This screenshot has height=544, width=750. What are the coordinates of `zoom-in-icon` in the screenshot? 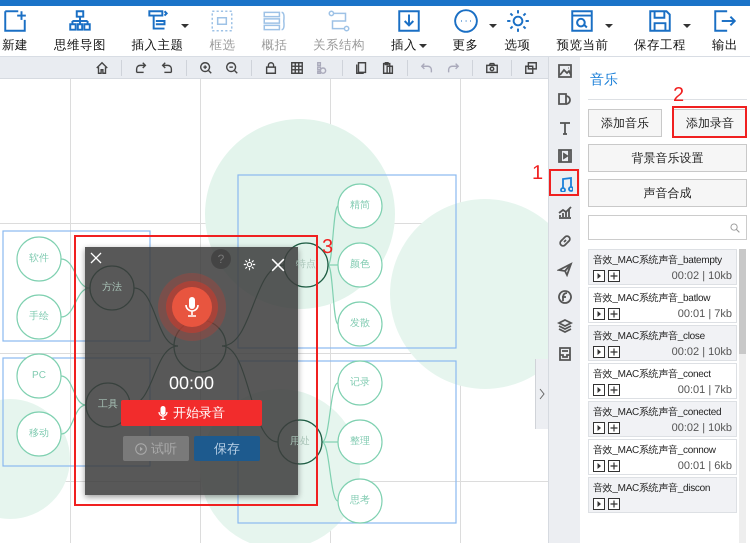 It's located at (206, 67).